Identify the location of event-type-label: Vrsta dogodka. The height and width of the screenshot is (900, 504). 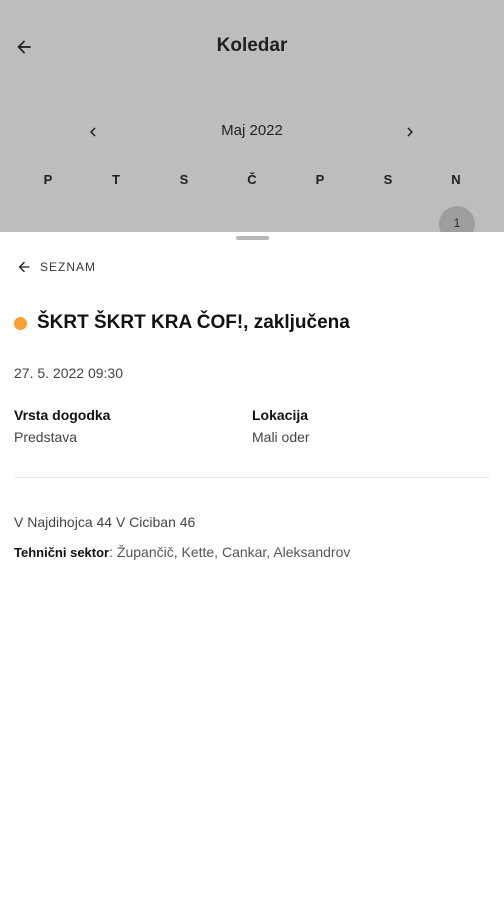
(62, 415).